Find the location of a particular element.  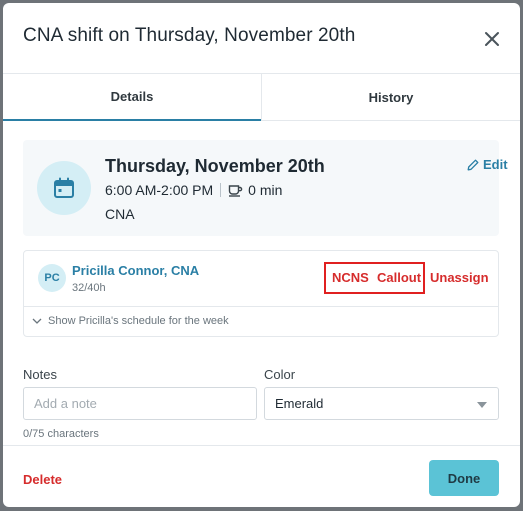

edit-button: Edit is located at coordinates (487, 164).